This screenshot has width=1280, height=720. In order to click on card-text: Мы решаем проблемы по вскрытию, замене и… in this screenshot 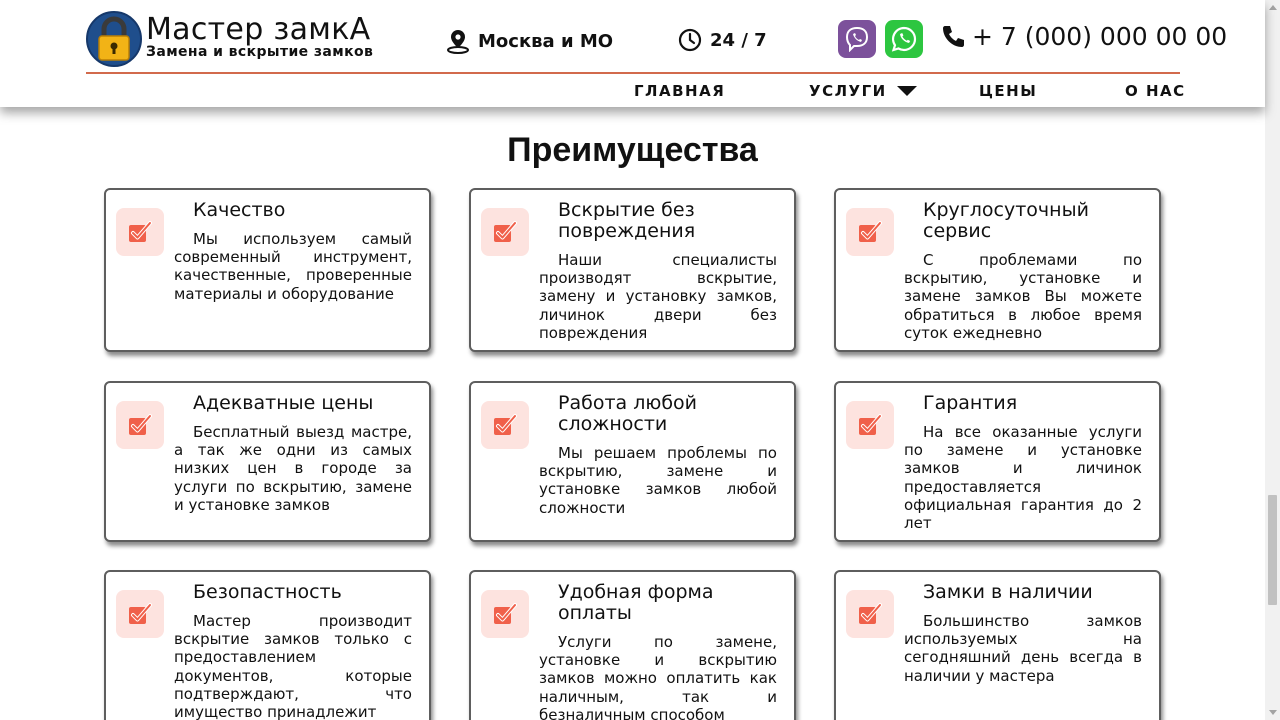, I will do `click(658, 480)`.